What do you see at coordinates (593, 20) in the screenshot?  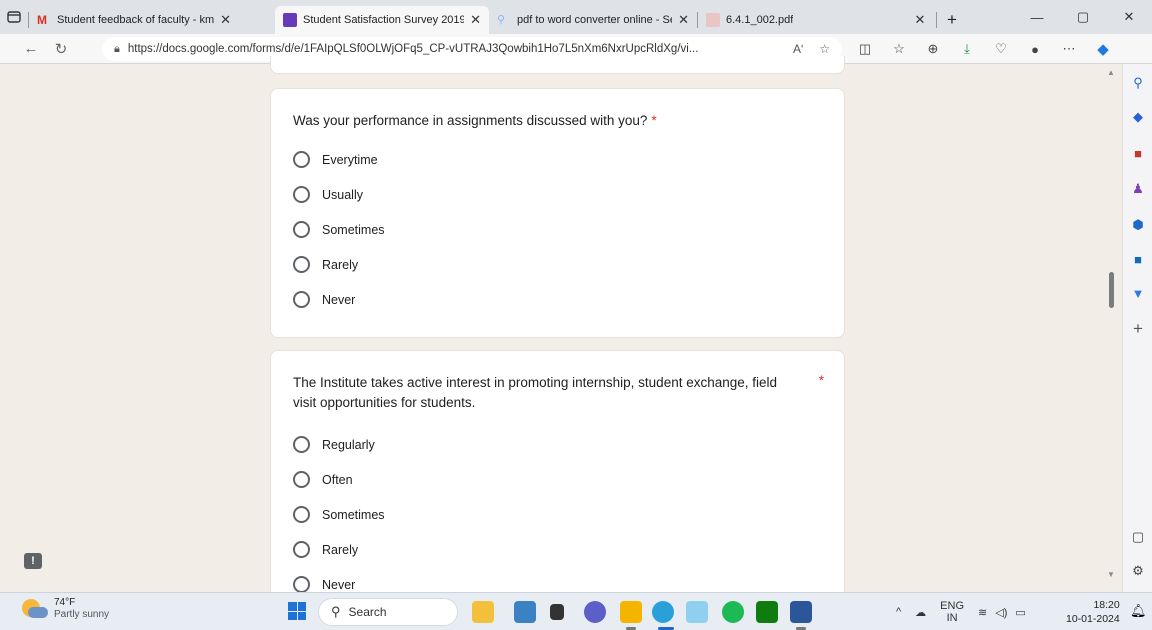 I see `tab-pdf-converter: ⚲ pdf to word converter online - Se ✕` at bounding box center [593, 20].